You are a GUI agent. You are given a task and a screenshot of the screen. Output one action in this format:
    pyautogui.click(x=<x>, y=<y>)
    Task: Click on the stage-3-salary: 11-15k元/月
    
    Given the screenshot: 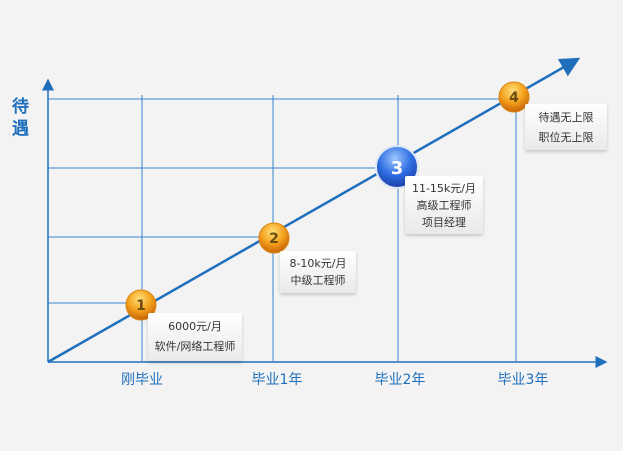 What is the action you would take?
    pyautogui.click(x=444, y=188)
    